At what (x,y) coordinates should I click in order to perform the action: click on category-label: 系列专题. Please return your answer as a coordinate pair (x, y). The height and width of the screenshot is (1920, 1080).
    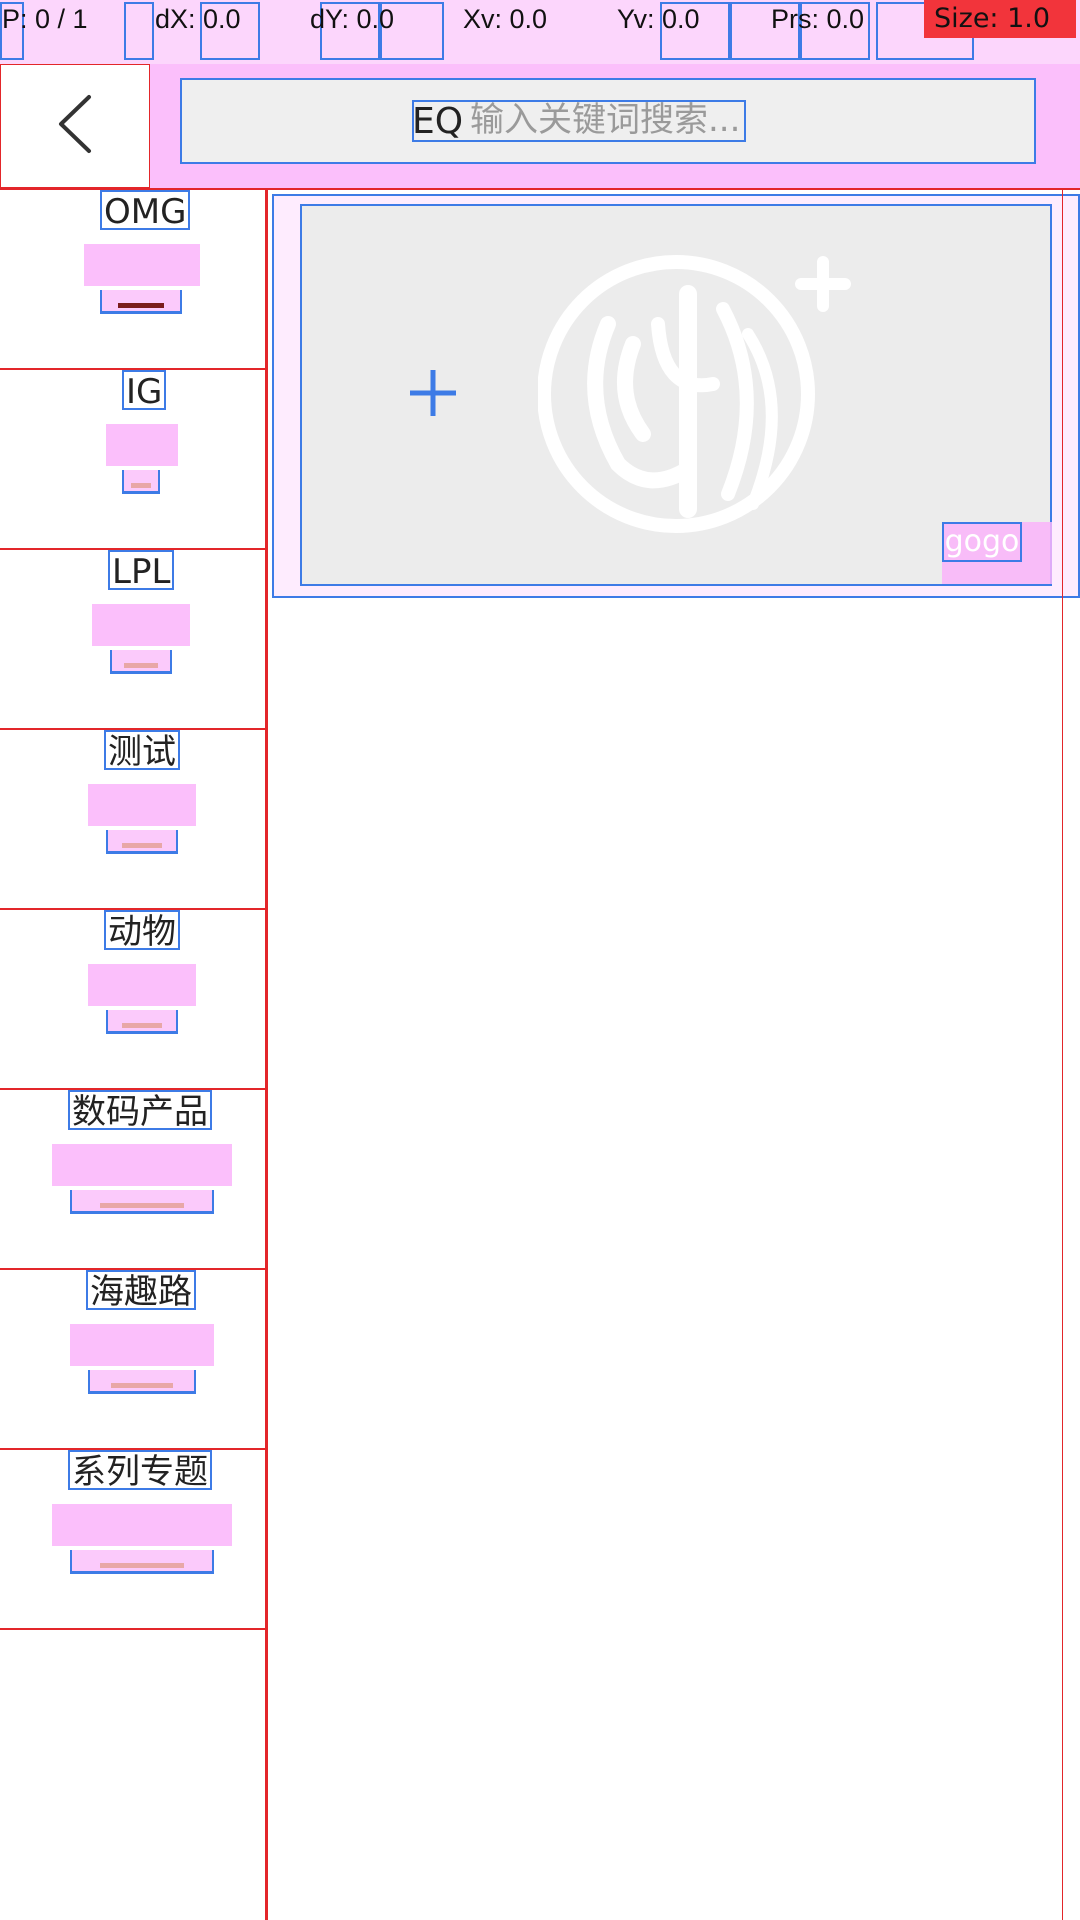
    Looking at the image, I should click on (140, 1471).